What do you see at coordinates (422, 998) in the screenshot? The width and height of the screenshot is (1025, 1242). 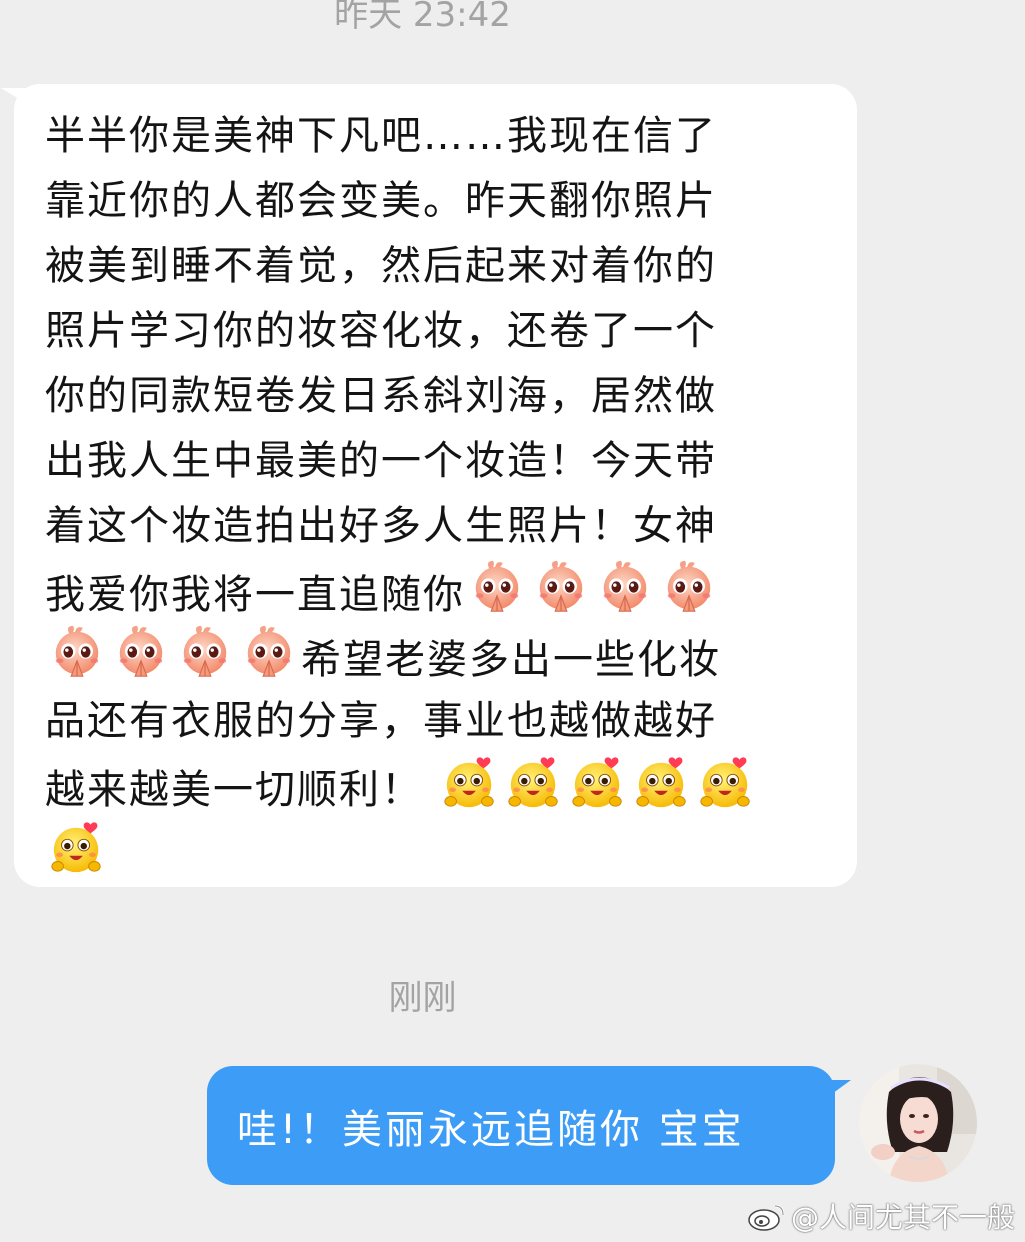 I see `timestamp-just-now: 刚刚` at bounding box center [422, 998].